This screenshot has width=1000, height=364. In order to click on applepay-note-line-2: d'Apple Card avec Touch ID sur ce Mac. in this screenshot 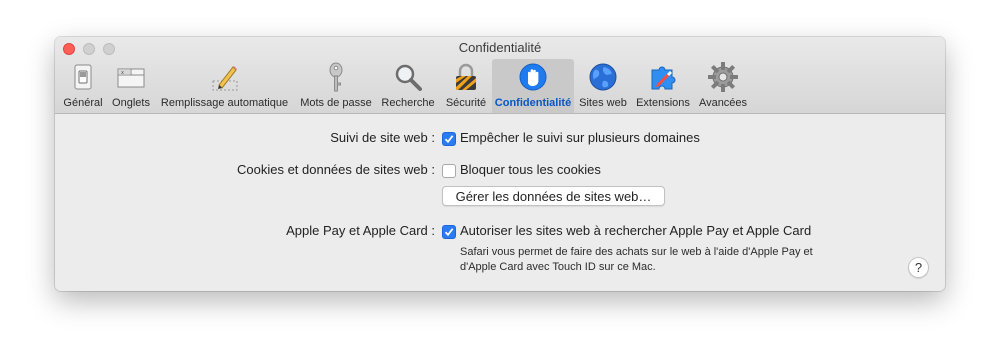, I will do `click(558, 267)`.